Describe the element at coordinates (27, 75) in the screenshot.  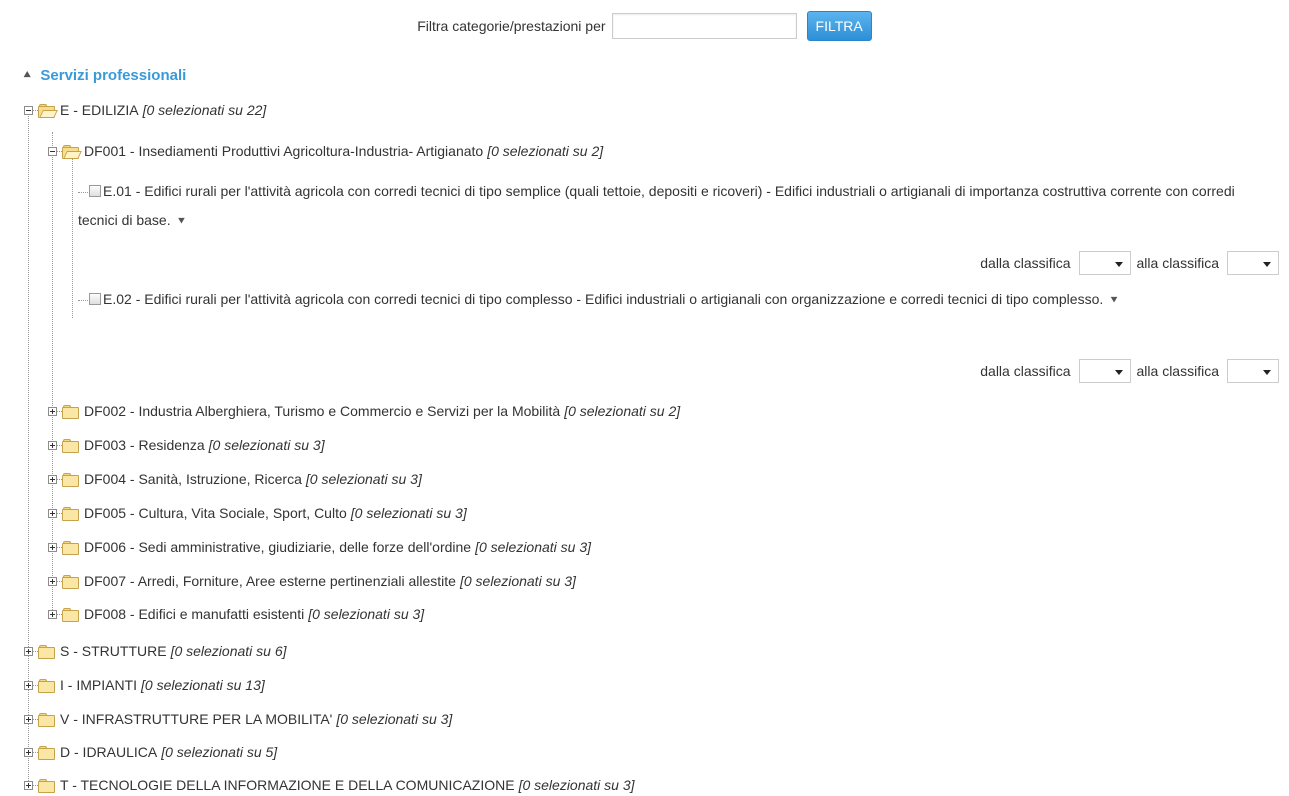
I see `double-chevron-up-icon: ⯅` at that location.